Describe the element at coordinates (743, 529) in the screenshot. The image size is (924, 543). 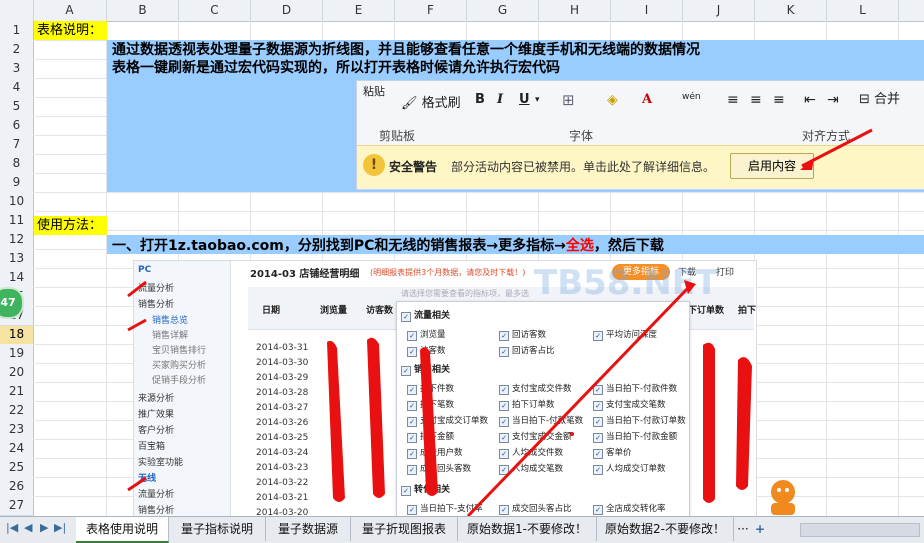
I see `more-tabs-button: ···` at that location.